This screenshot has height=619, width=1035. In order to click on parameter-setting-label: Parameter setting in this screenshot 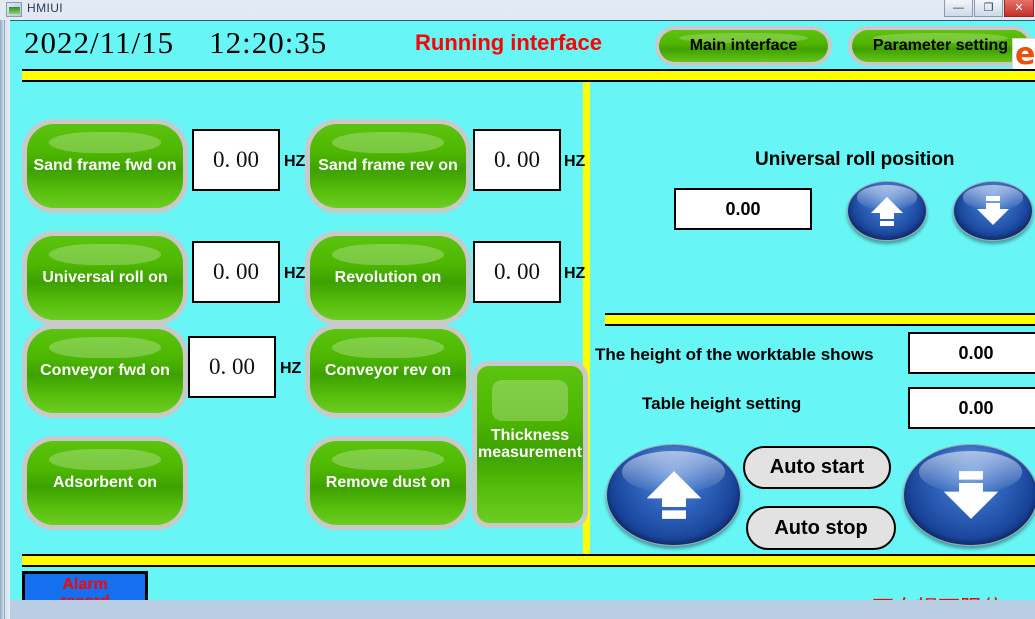, I will do `click(940, 45)`.